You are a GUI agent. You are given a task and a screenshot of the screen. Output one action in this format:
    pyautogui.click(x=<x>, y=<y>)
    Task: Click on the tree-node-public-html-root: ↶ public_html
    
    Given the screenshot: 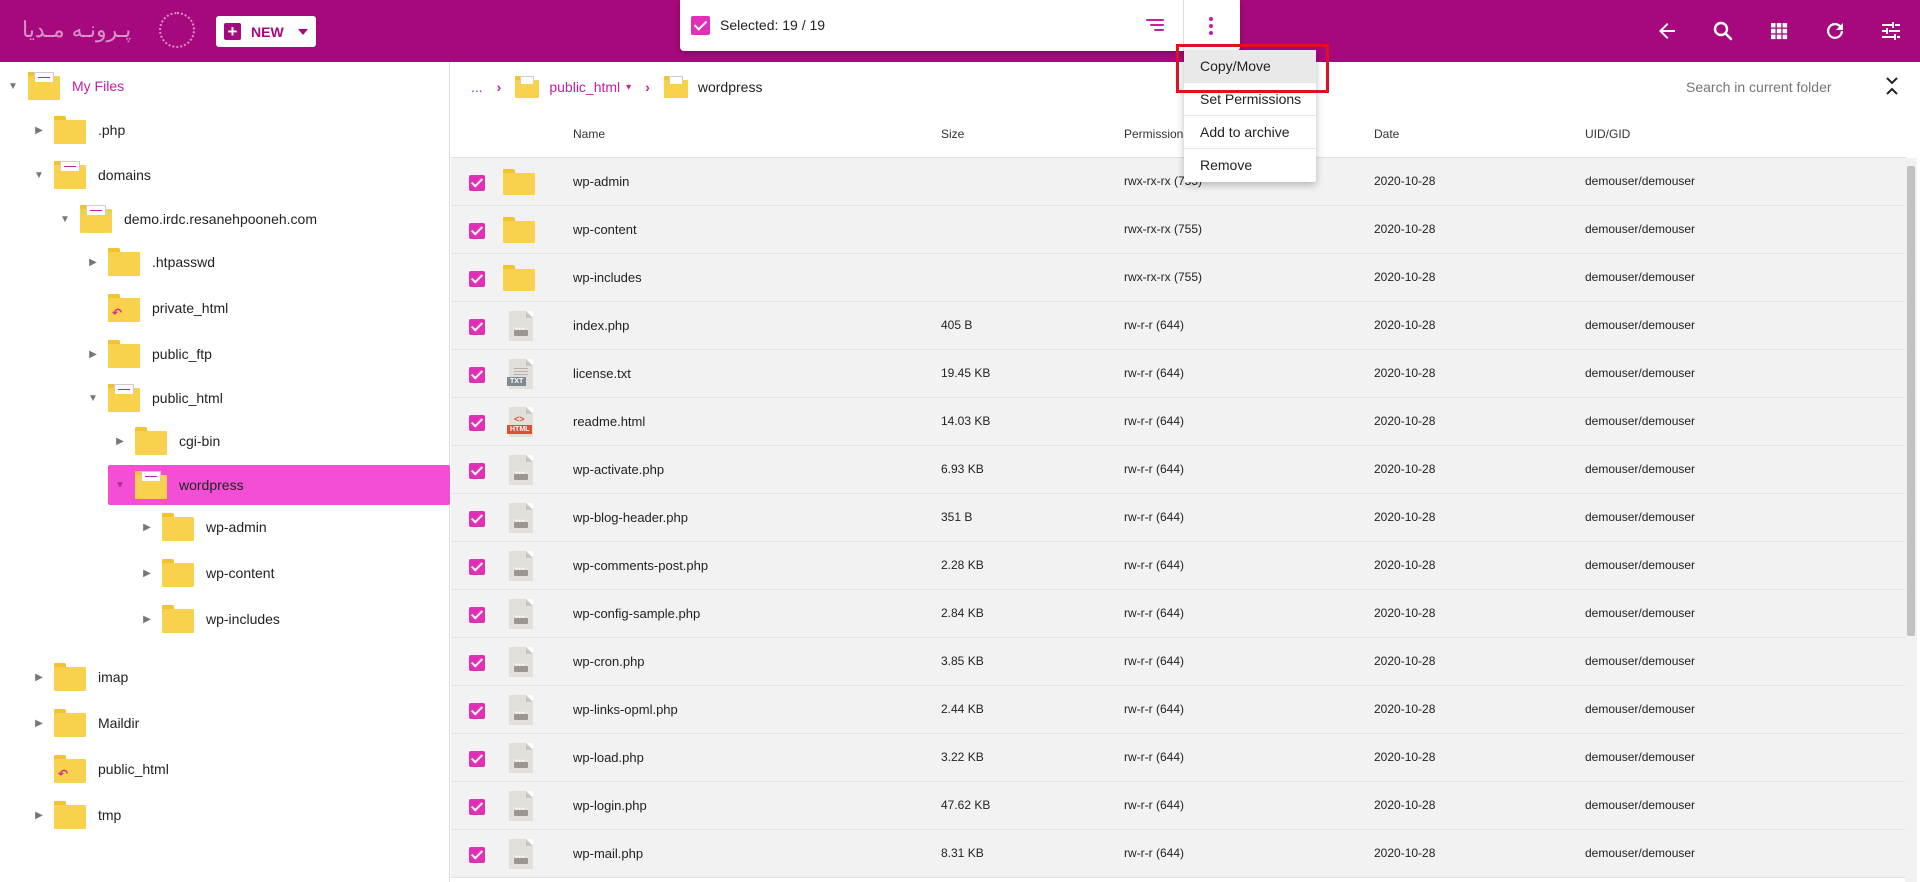 What is the action you would take?
    pyautogui.click(x=100, y=769)
    